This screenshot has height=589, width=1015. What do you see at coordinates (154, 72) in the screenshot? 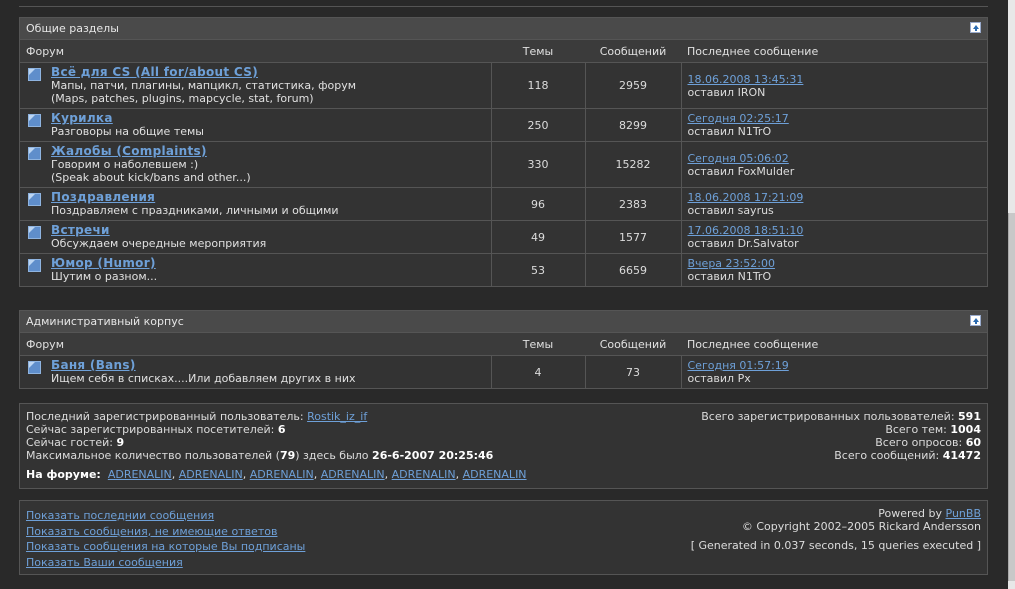
I see `forum-title-link: Всё для CS (All for/about CS)` at bounding box center [154, 72].